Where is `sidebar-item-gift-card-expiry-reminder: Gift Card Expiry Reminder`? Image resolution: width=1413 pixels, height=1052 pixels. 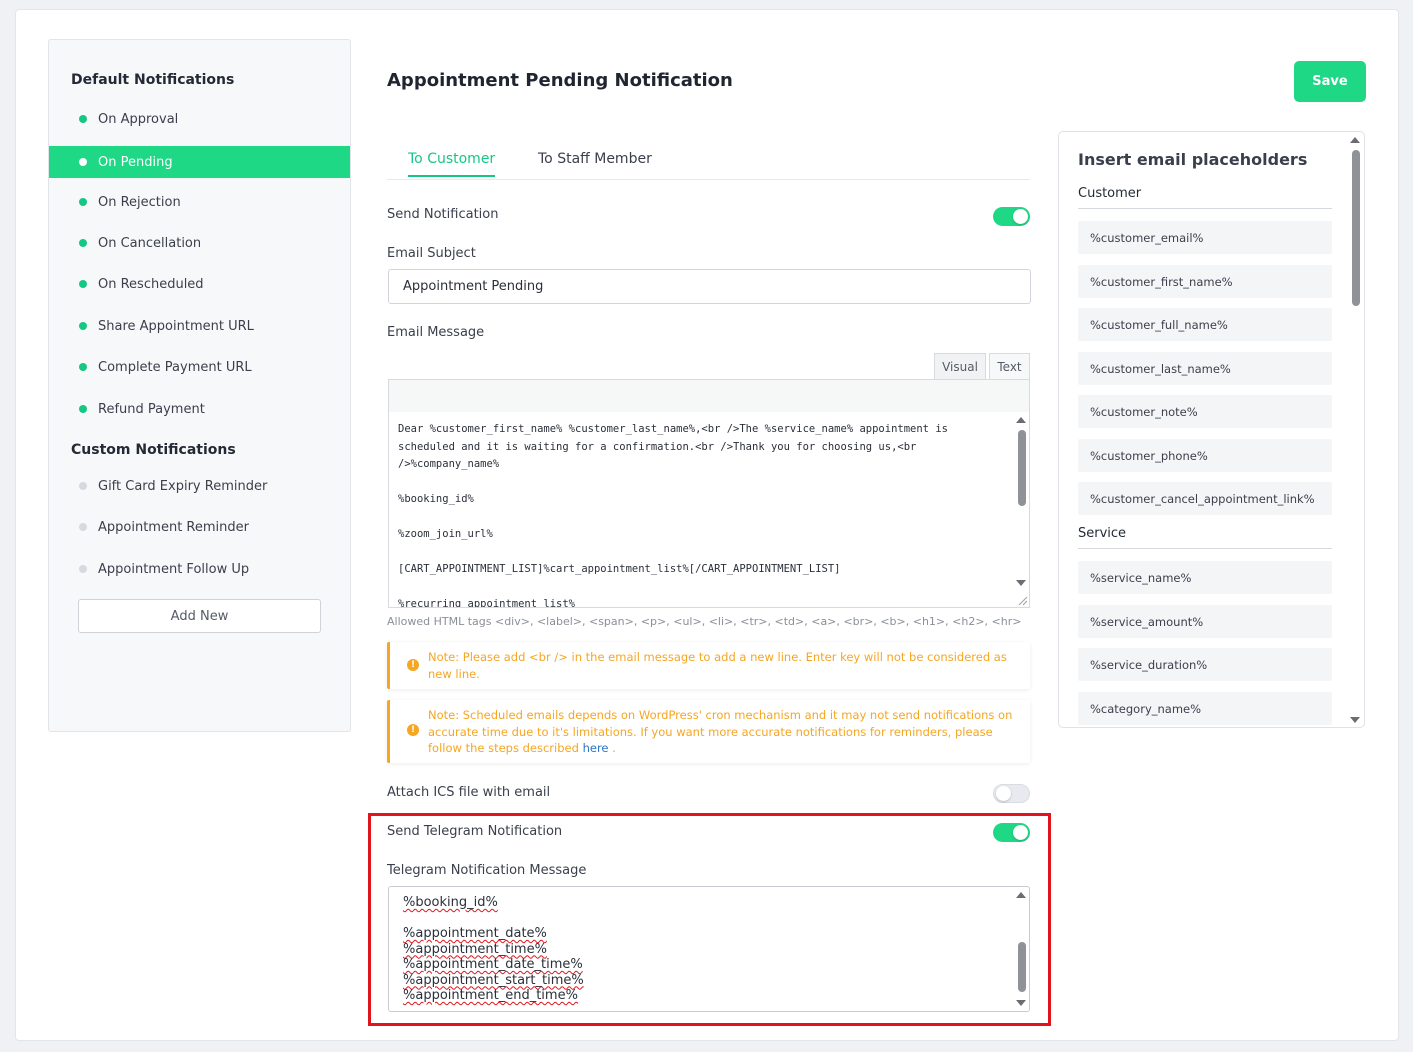 sidebar-item-gift-card-expiry-reminder: Gift Card Expiry Reminder is located at coordinates (199, 486).